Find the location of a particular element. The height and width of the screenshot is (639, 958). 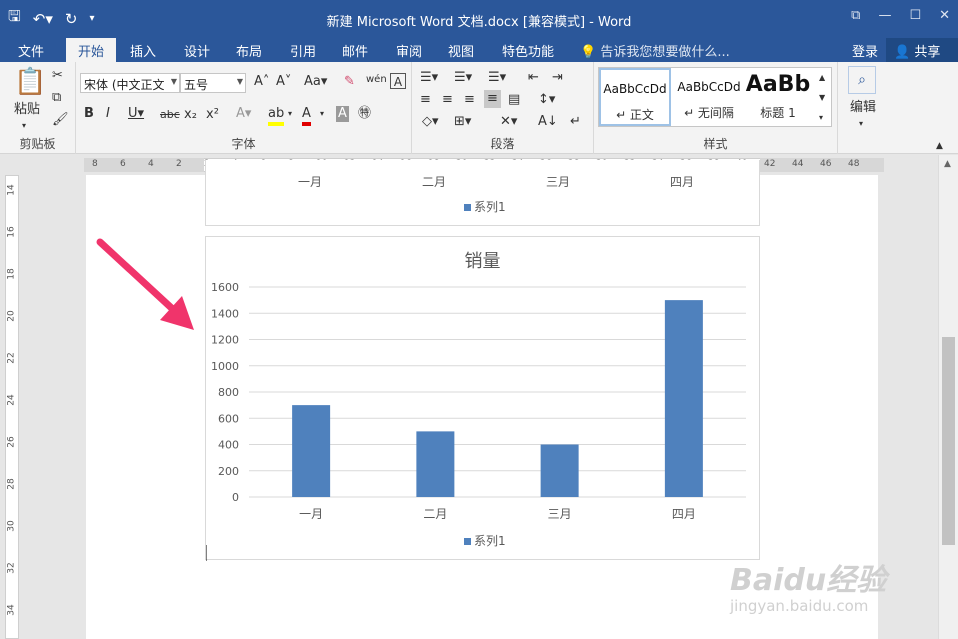

text-effects-icon: A▾ is located at coordinates (243, 114).